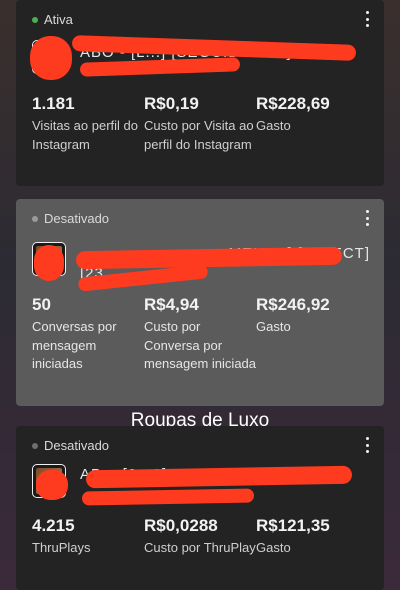  What do you see at coordinates (293, 103) in the screenshot?
I see `metric-value: R$228,69` at bounding box center [293, 103].